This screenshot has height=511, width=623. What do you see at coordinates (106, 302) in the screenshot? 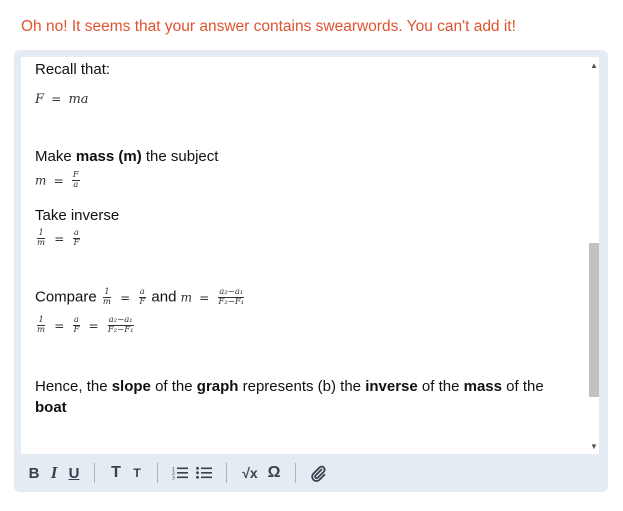
I see `compare-frac1-denominator: m` at bounding box center [106, 302].